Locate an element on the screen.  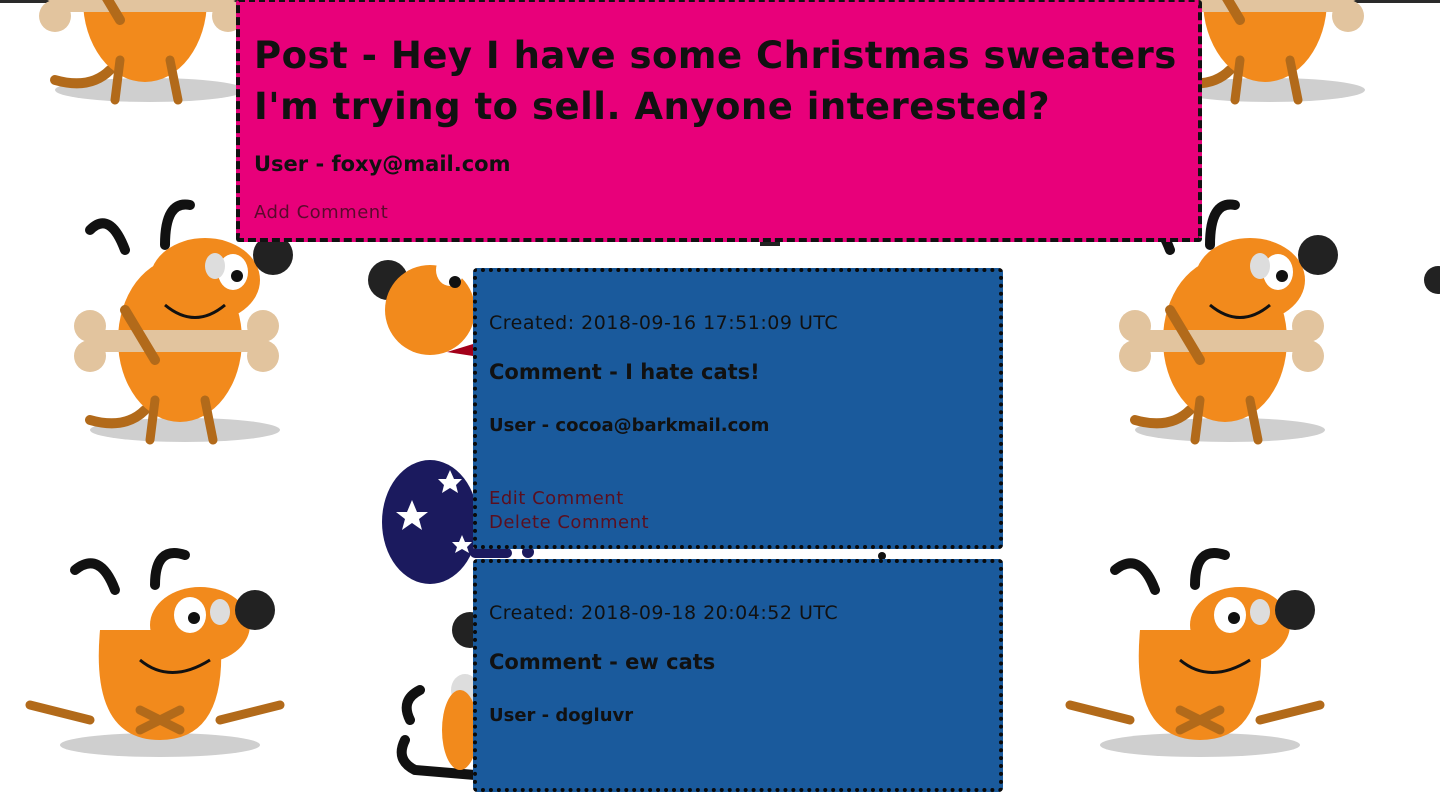
comment-created: Created: 2018-09-18 20:04:52 UTC is located at coordinates (664, 613).